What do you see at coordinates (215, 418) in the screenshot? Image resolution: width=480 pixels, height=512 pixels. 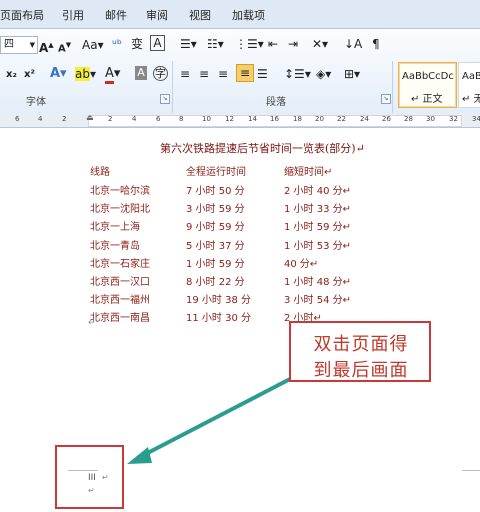 I see `arrow-shaft` at bounding box center [215, 418].